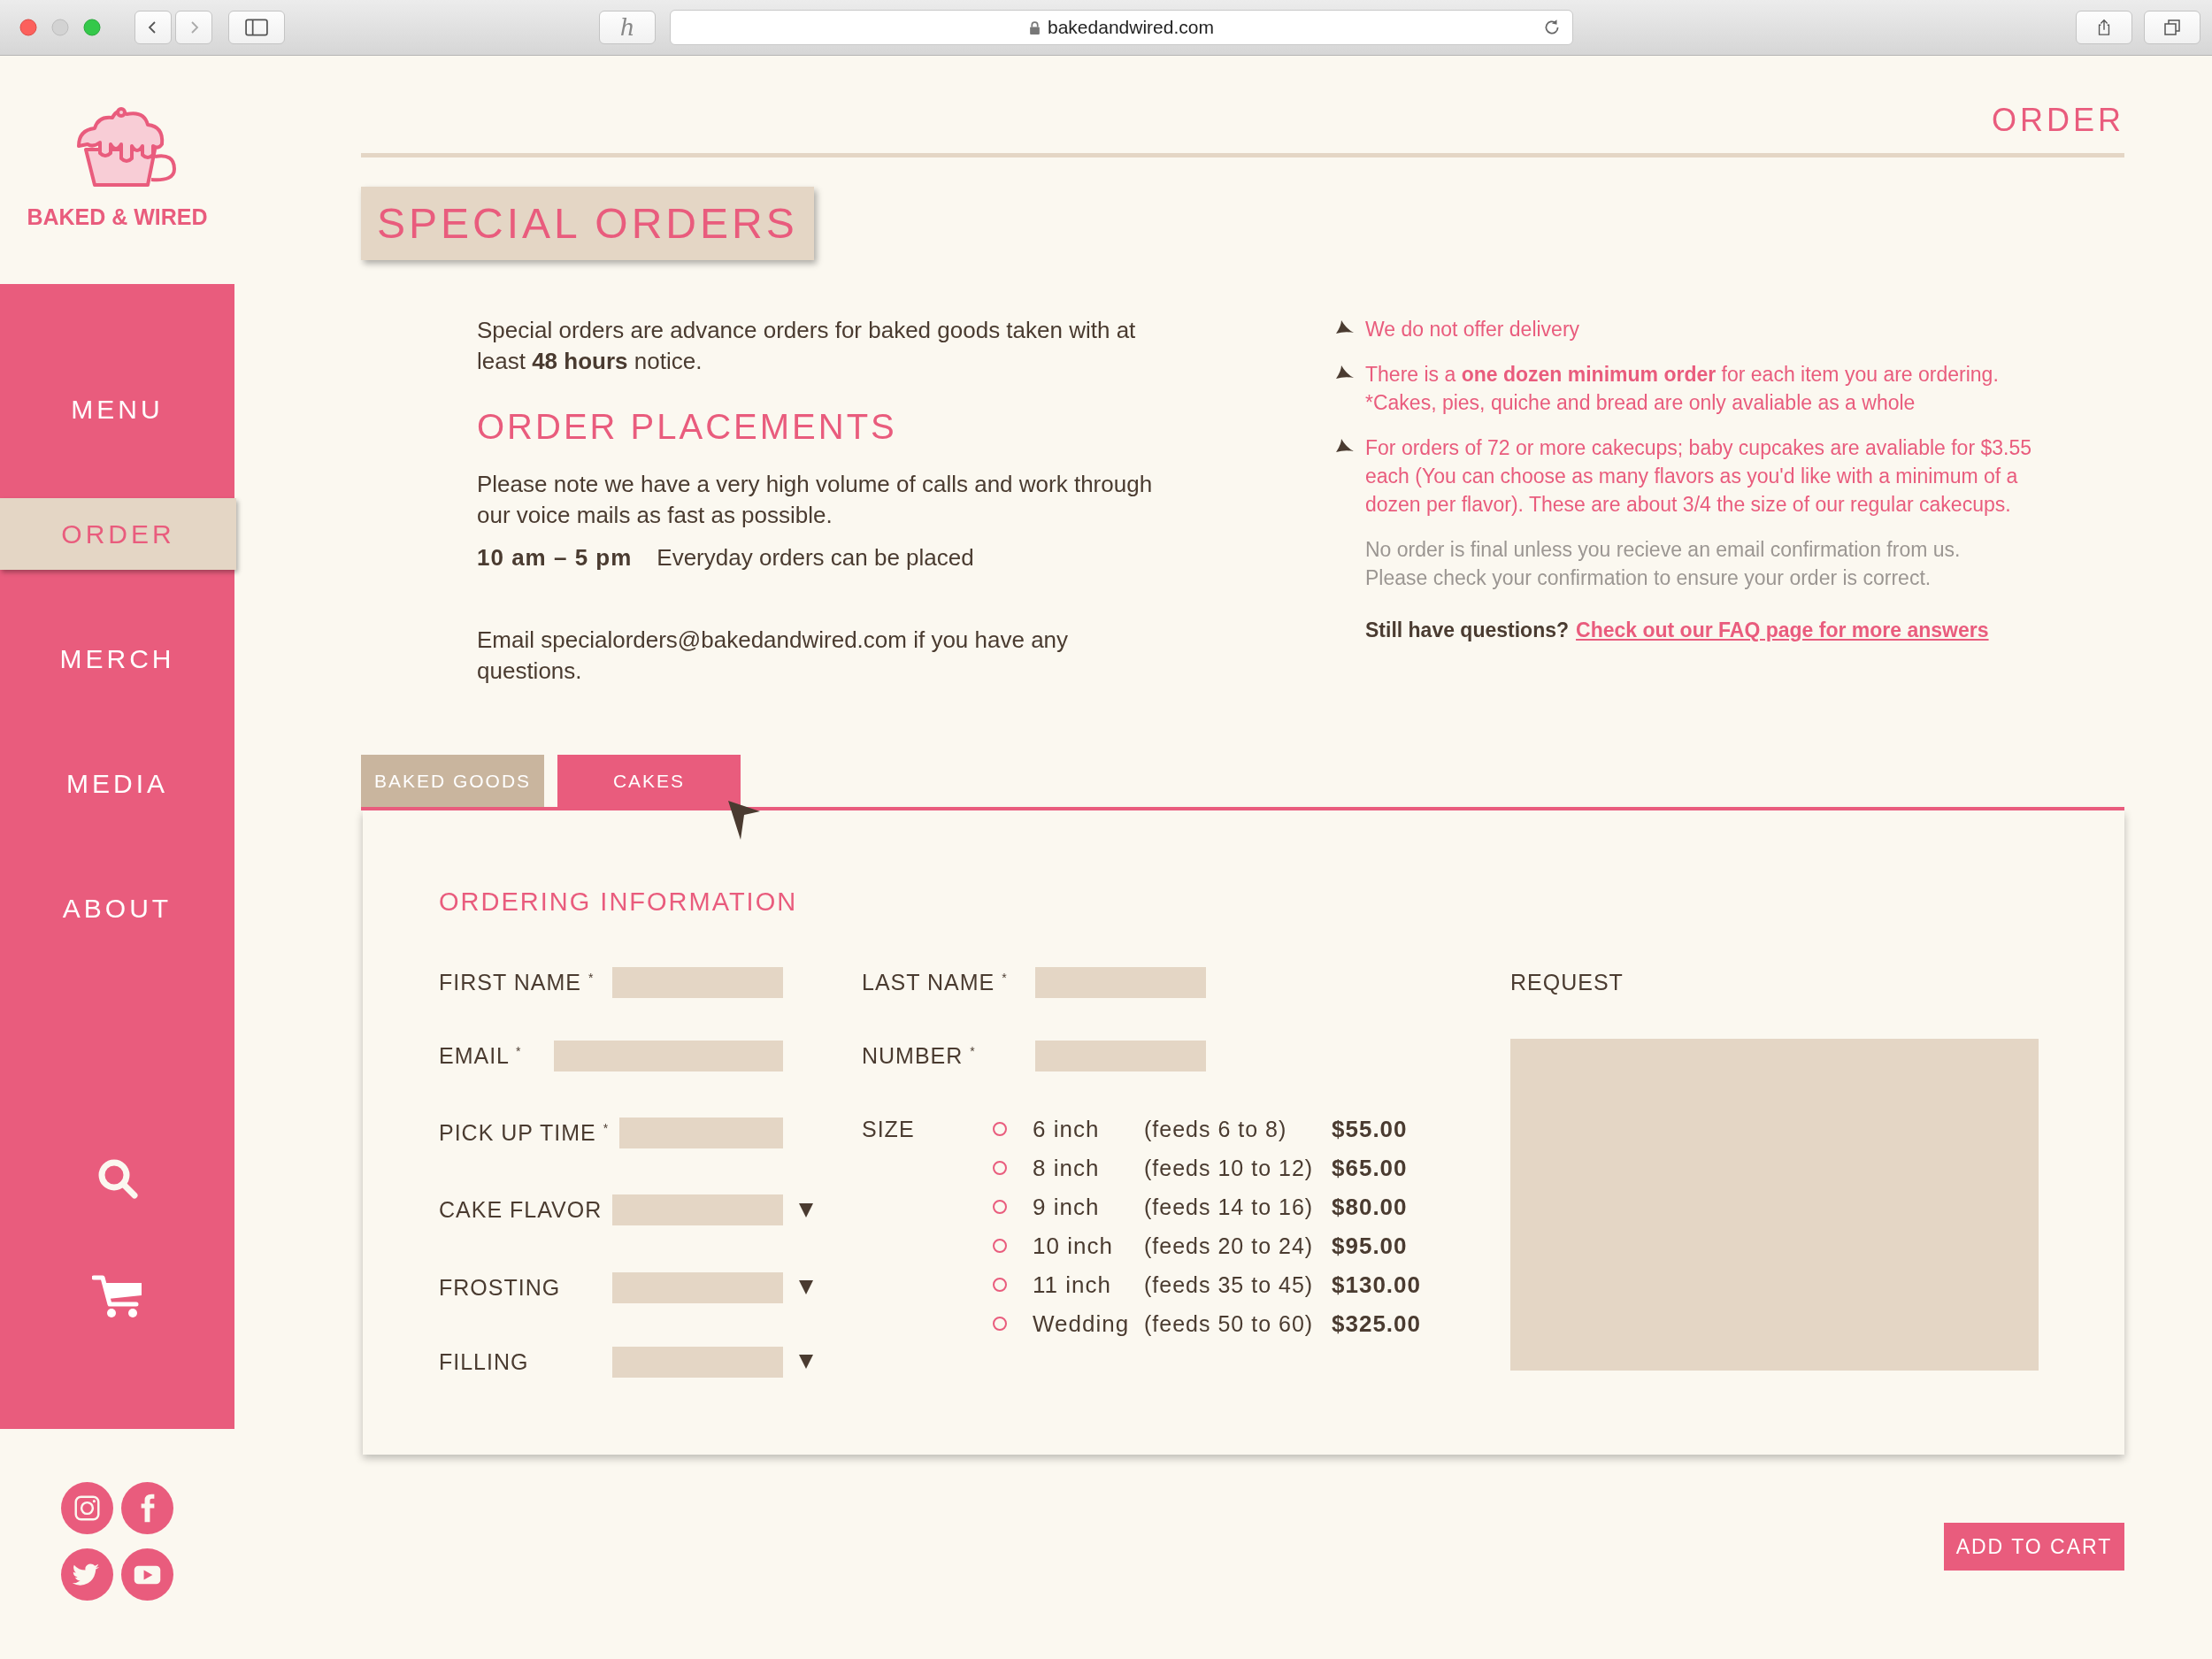 The image size is (2212, 1659). Describe the element at coordinates (60, 28) in the screenshot. I see `minimize-icon` at that location.